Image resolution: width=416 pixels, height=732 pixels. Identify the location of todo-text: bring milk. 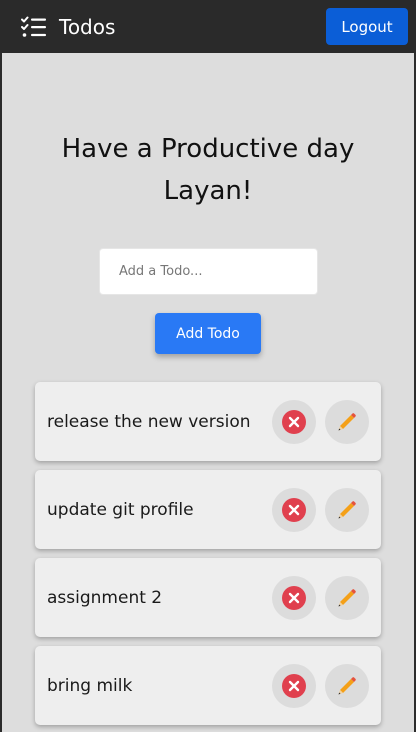
(90, 685).